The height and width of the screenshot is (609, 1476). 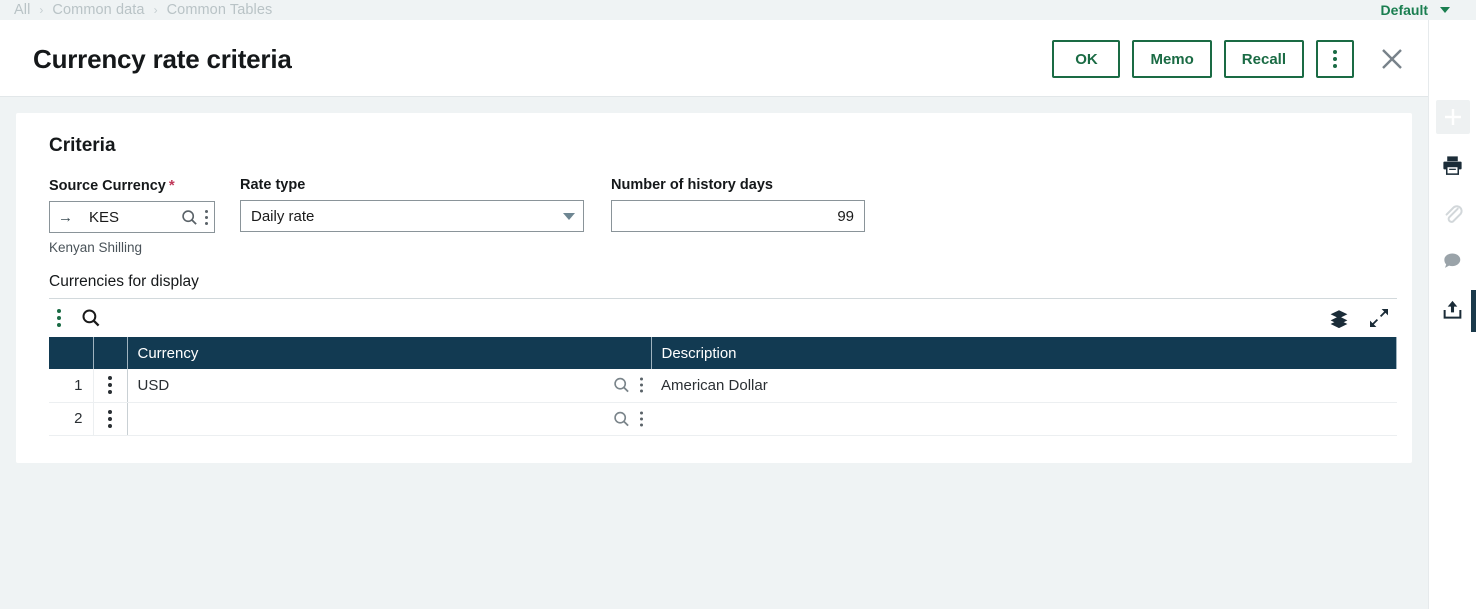 I want to click on cell-currency-value: USD, so click(x=153, y=385).